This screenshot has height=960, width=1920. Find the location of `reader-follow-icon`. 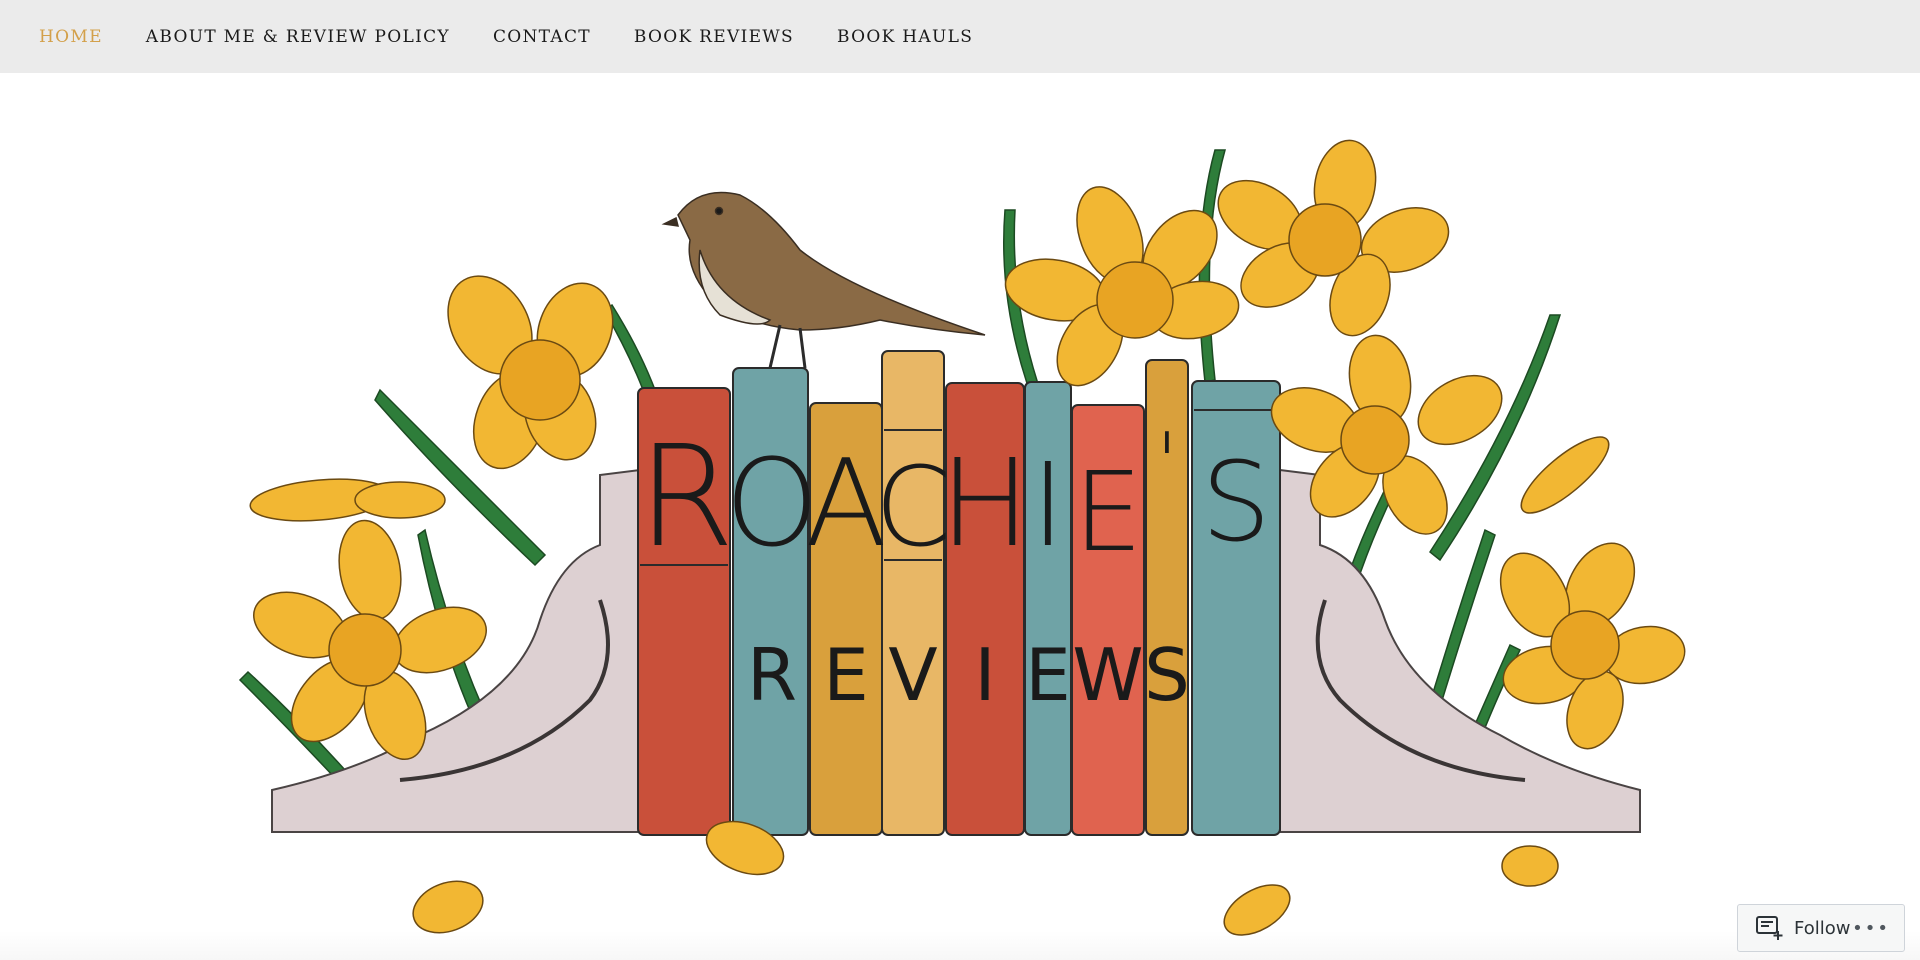

reader-follow-icon is located at coordinates (1769, 928).